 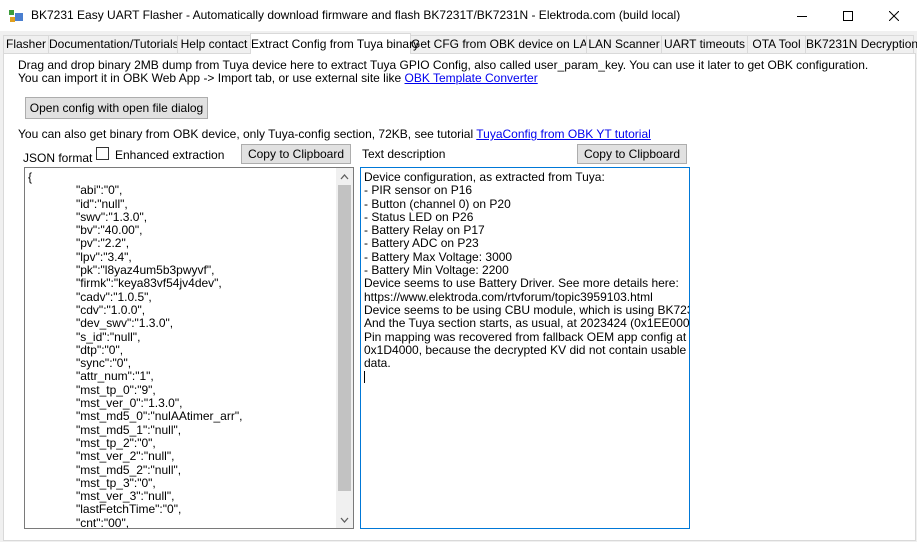 What do you see at coordinates (101, 323) in the screenshot?
I see `json-line: "dev_swv":"1.3.0",` at bounding box center [101, 323].